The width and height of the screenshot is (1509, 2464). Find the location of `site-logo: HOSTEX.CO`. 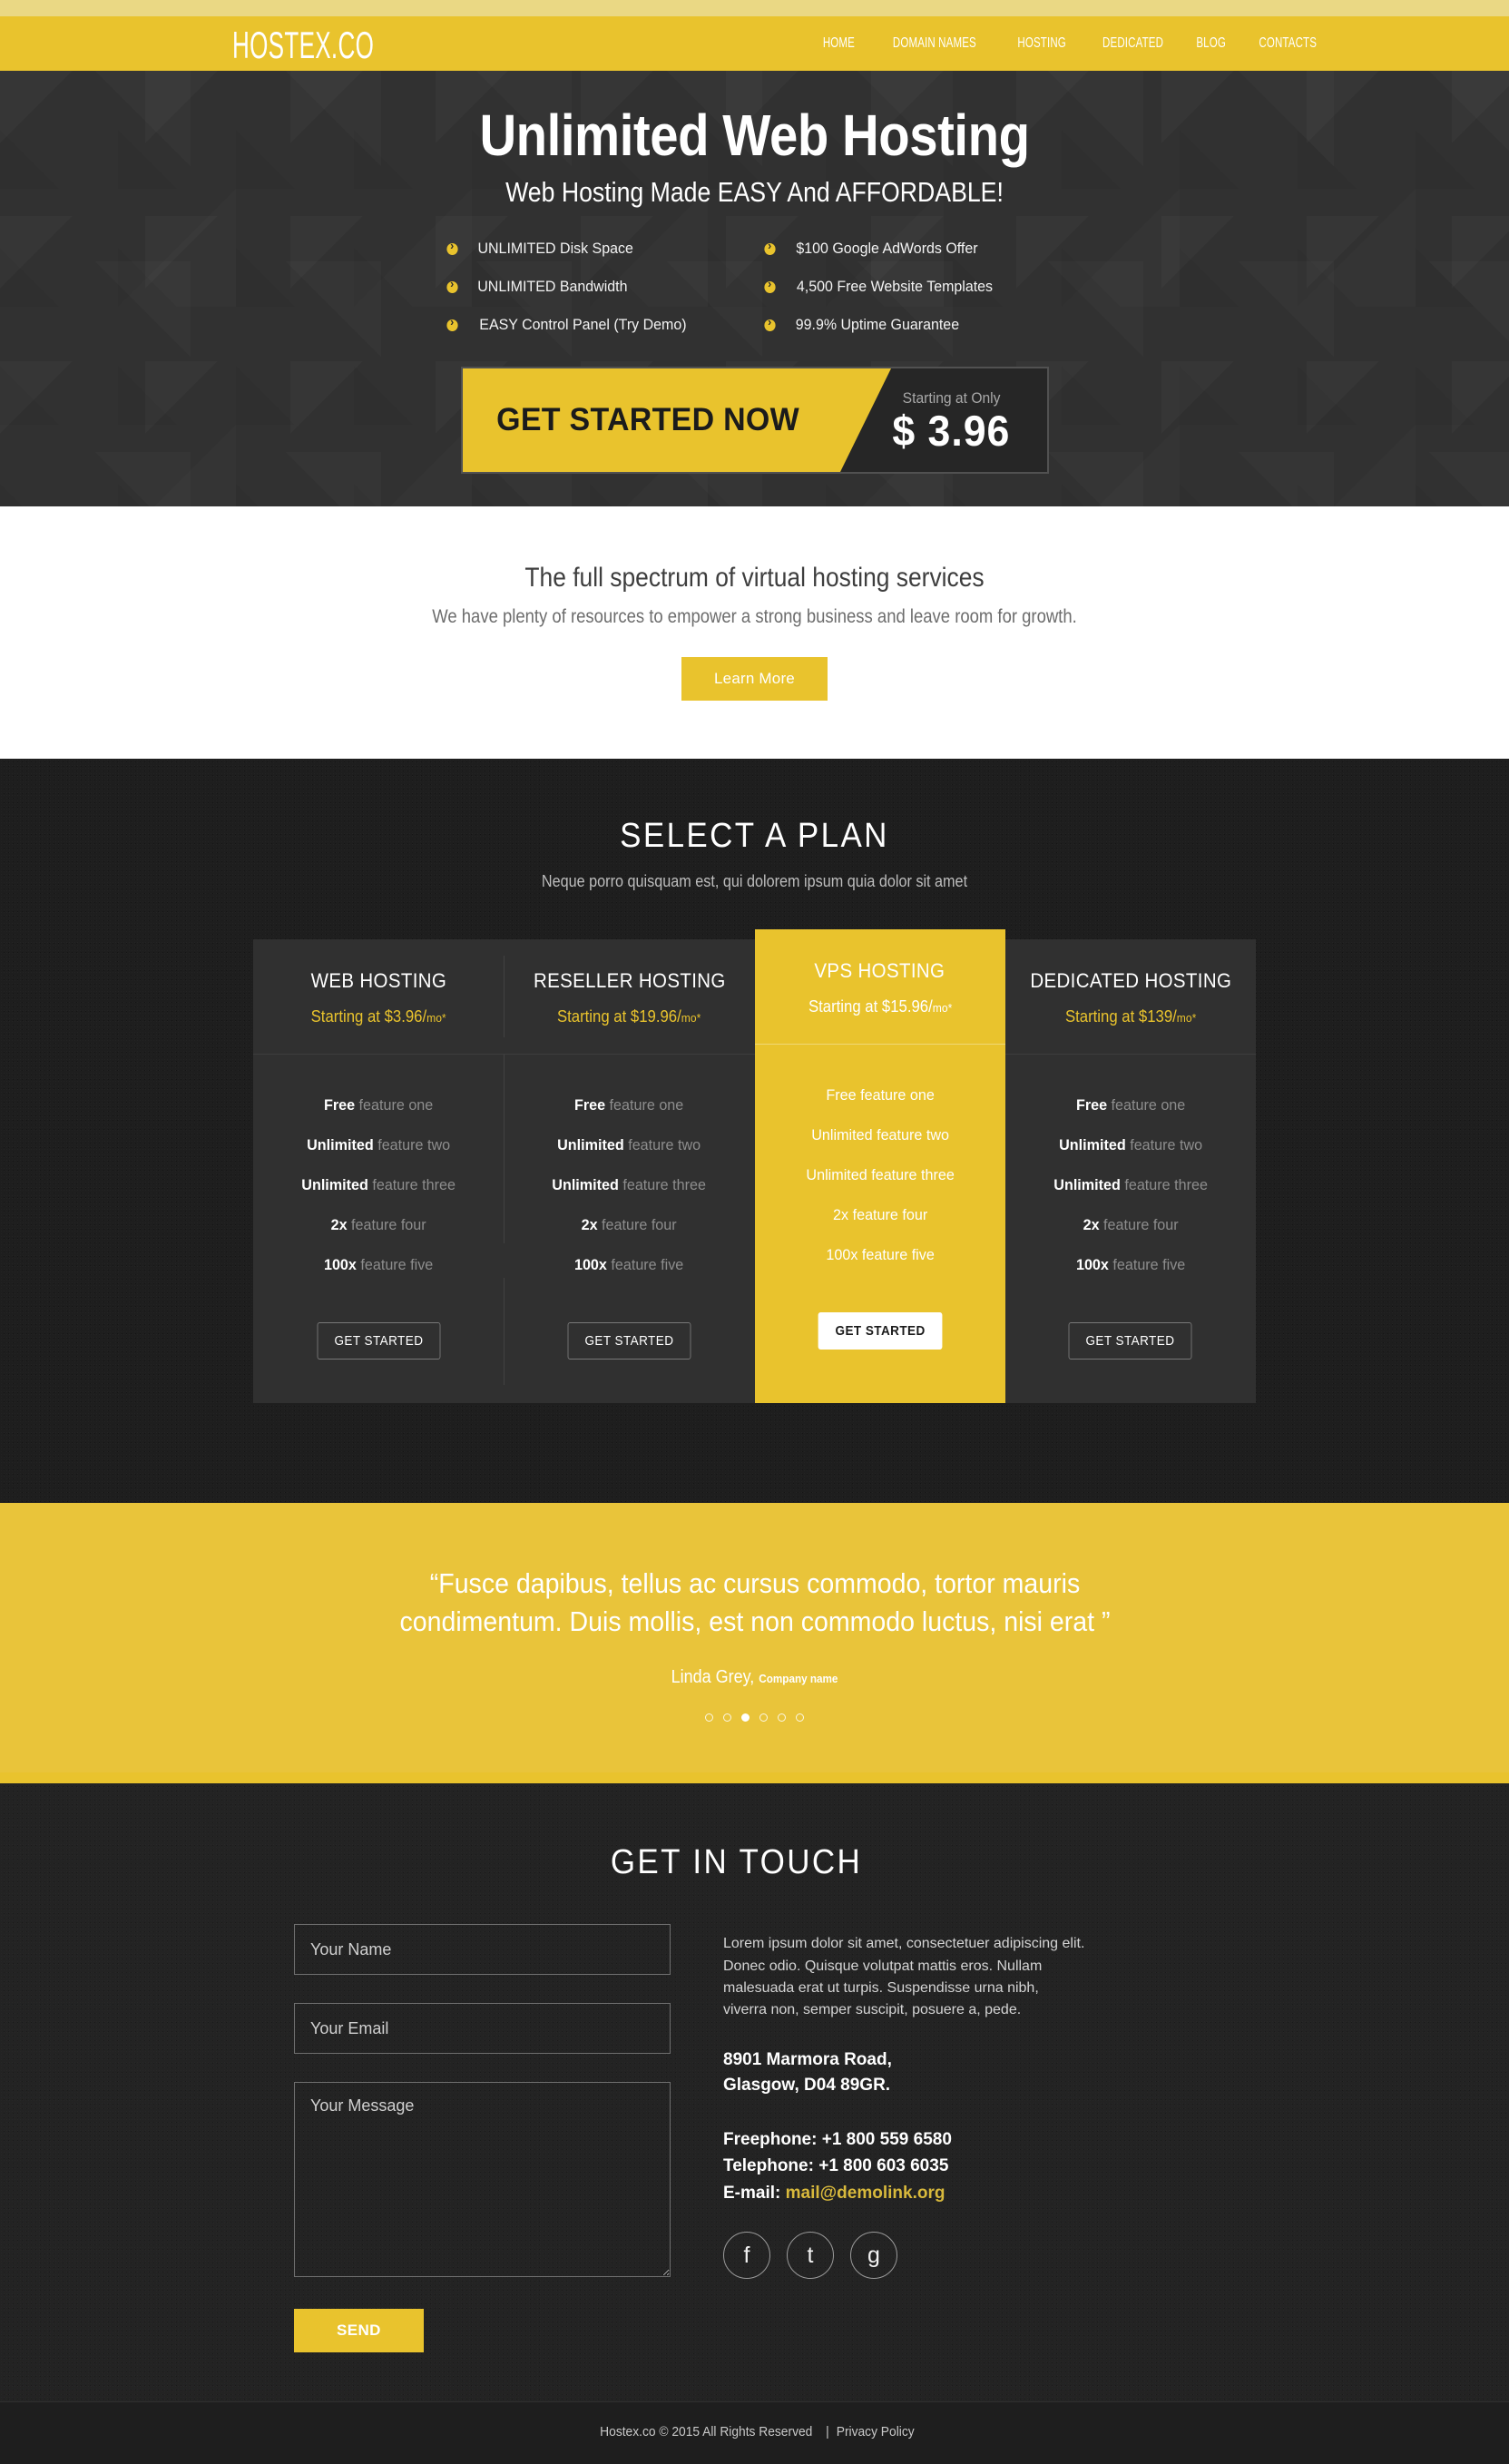

site-logo: HOSTEX.CO is located at coordinates (303, 45).